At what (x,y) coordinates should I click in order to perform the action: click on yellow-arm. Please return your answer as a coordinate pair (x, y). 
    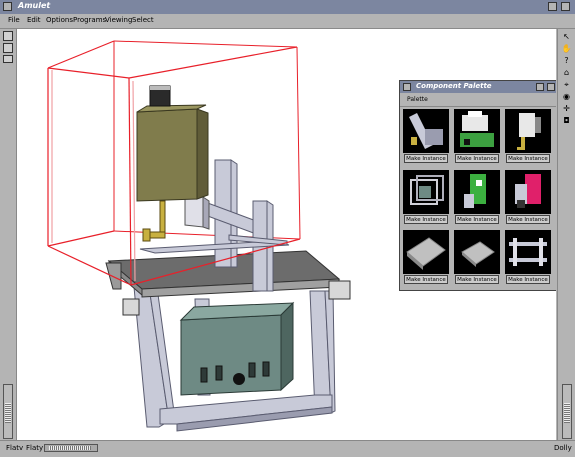
    Looking at the image, I should click on (154, 221).